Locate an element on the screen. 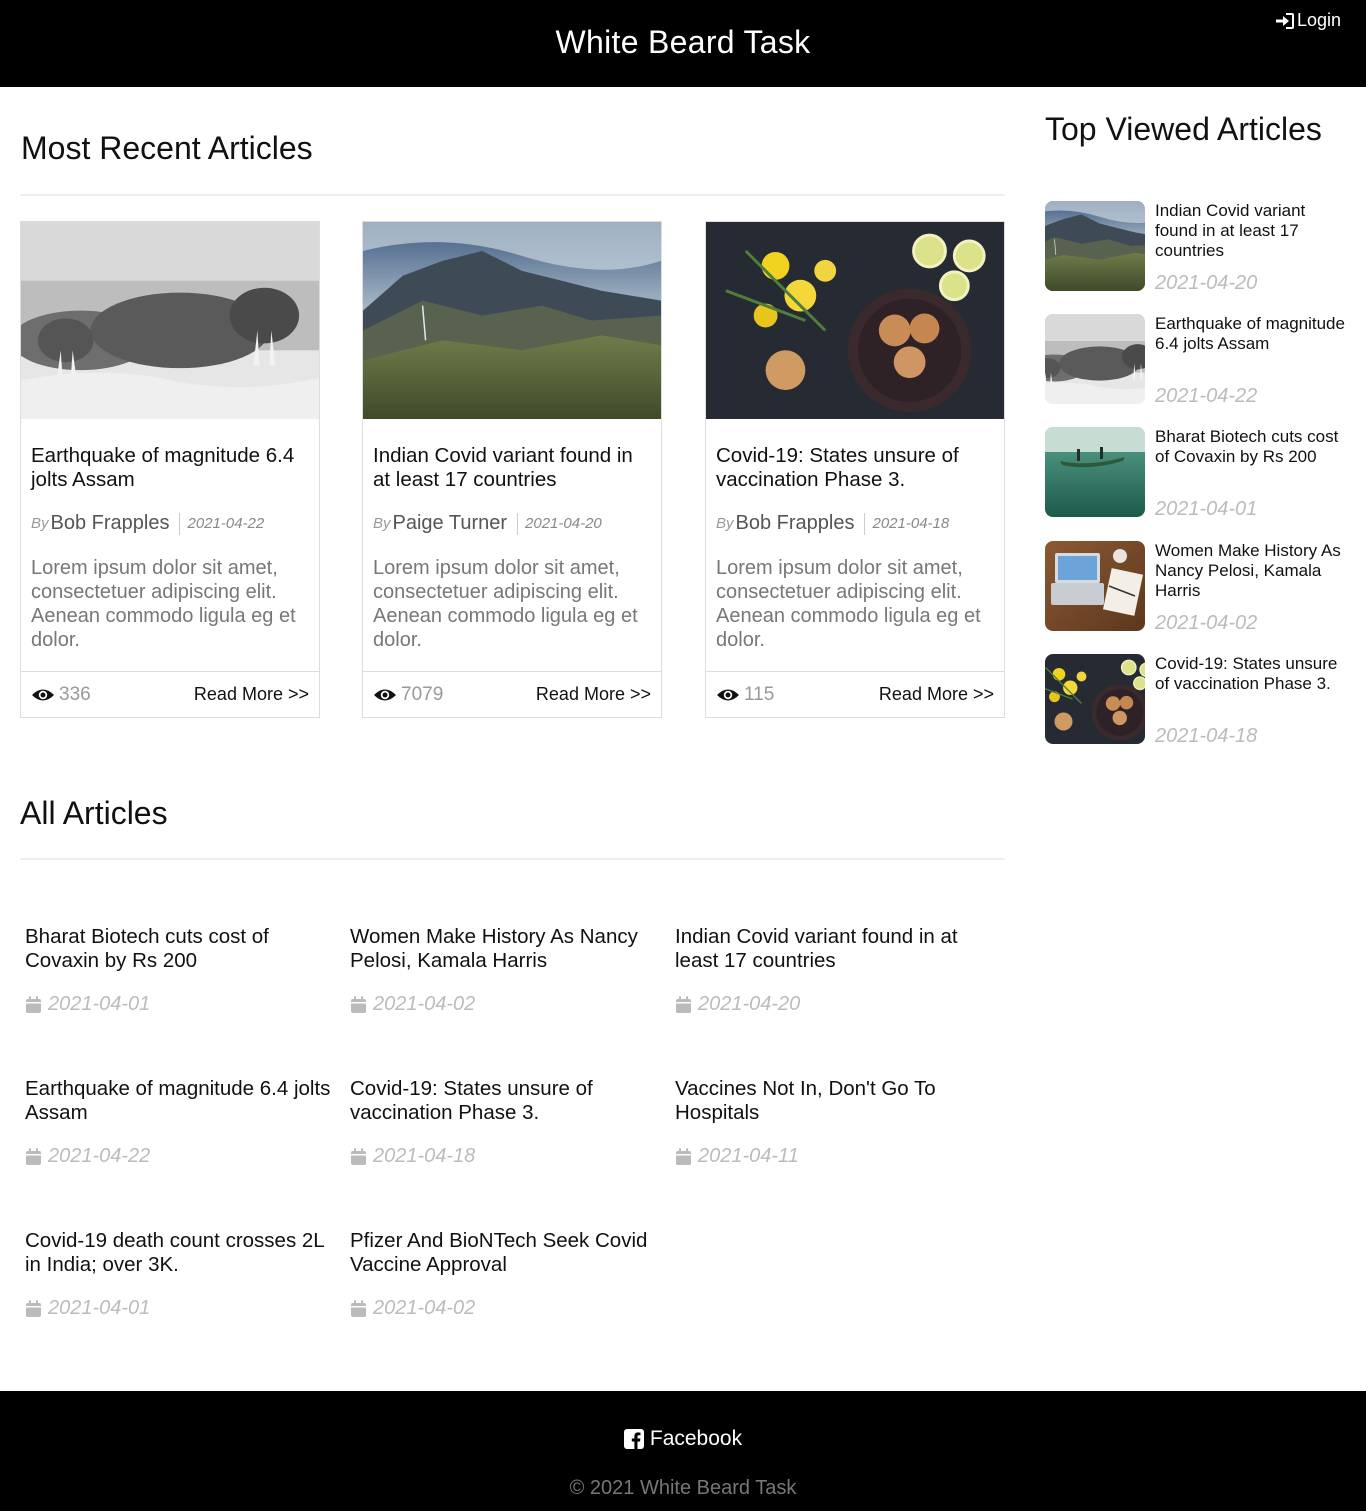 This screenshot has width=1366, height=1511. article-date-row: 2021-04-11 is located at coordinates (737, 1156).